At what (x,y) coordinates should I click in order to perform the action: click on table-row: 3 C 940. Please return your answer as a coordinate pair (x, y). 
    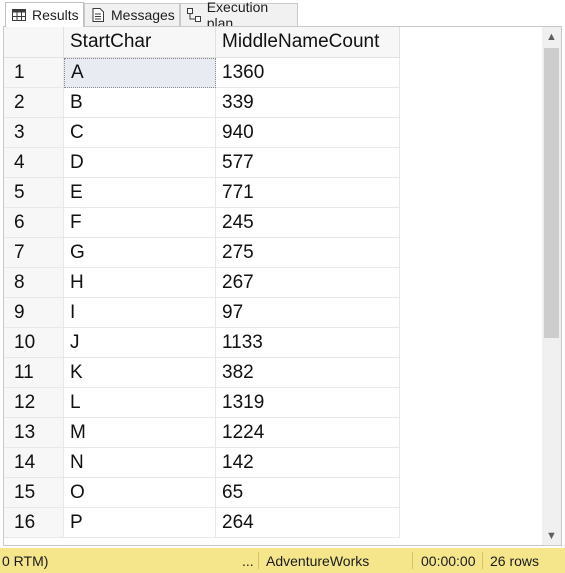
    Looking at the image, I should click on (202, 133).